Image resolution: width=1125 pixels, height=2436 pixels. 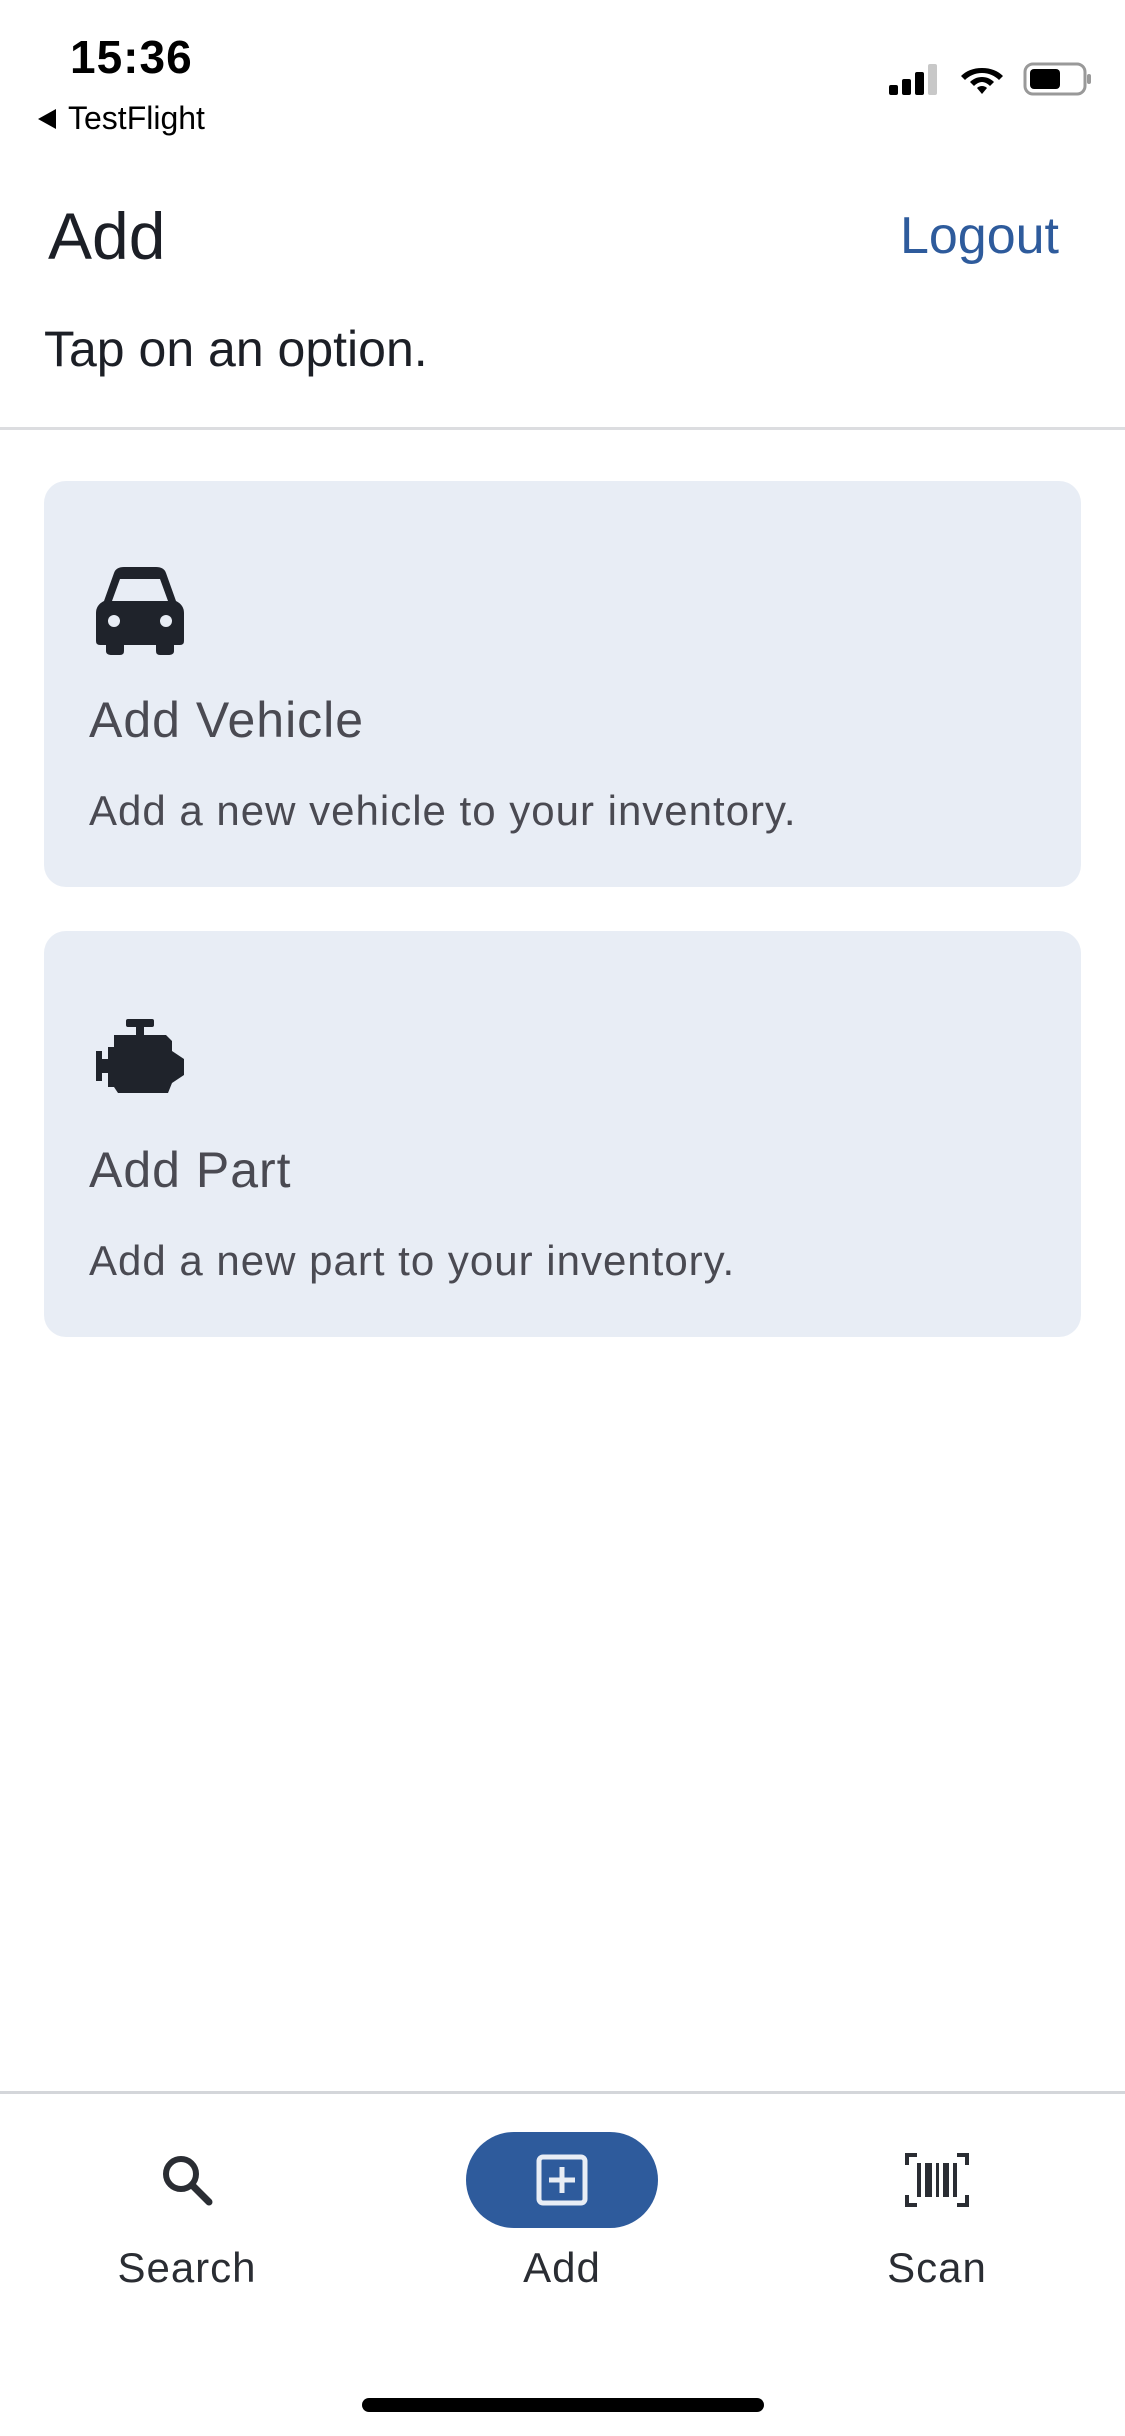 I want to click on tab-add-active-indicator, so click(x=562, y=2180).